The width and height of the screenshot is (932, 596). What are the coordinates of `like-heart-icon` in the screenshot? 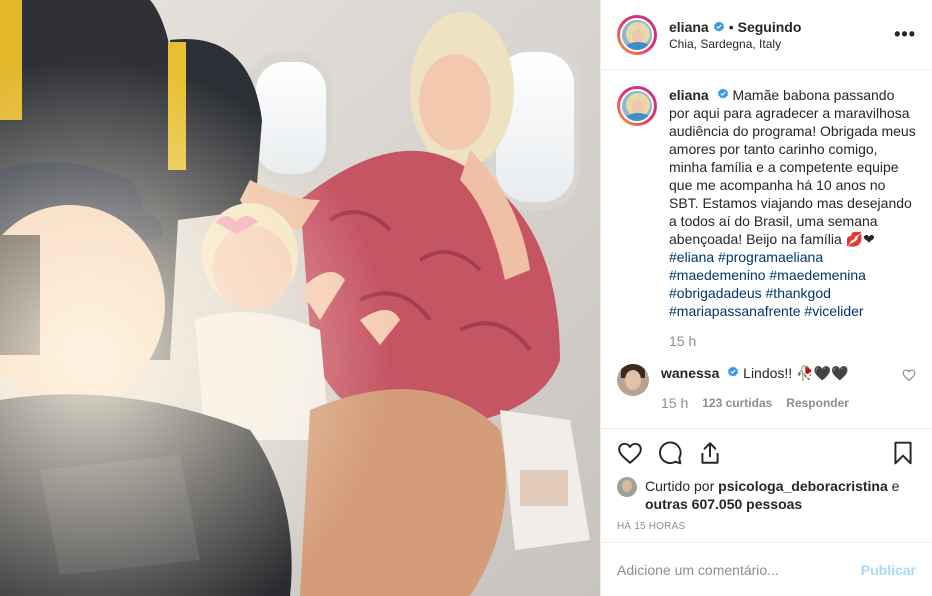 It's located at (630, 453).